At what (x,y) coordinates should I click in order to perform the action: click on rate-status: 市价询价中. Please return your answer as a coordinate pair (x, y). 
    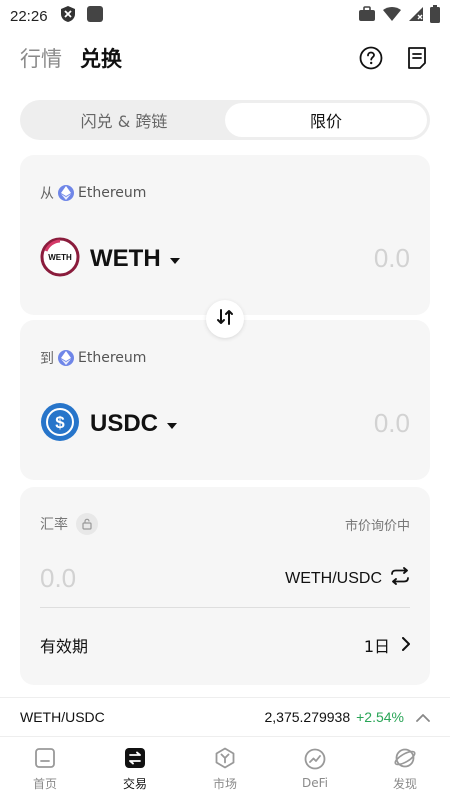
    Looking at the image, I should click on (377, 526).